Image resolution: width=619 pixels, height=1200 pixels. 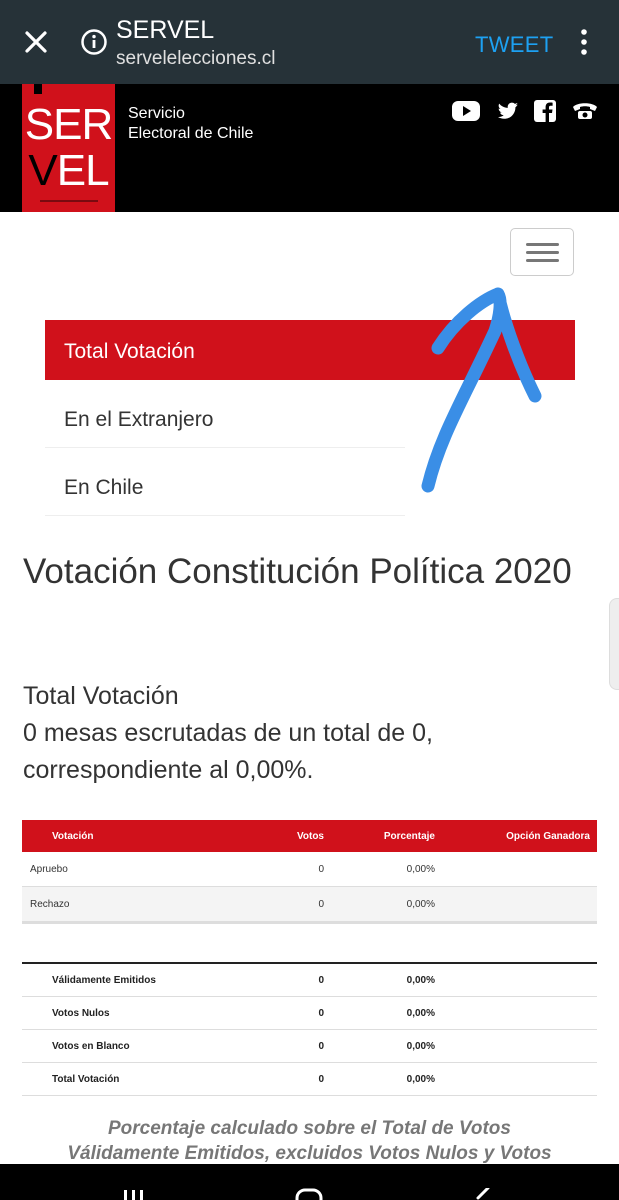 What do you see at coordinates (380, 836) in the screenshot?
I see `col-header-porcentaje: Porcentaje` at bounding box center [380, 836].